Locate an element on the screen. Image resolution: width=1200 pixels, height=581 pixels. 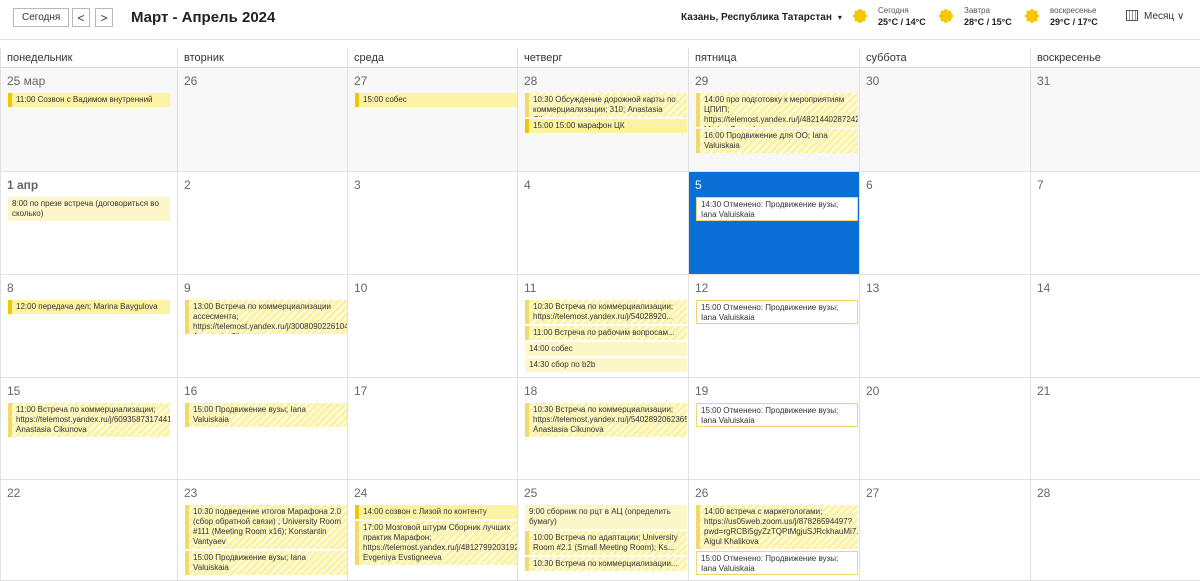
weather-label: воскресенье is located at coordinates (1073, 10).